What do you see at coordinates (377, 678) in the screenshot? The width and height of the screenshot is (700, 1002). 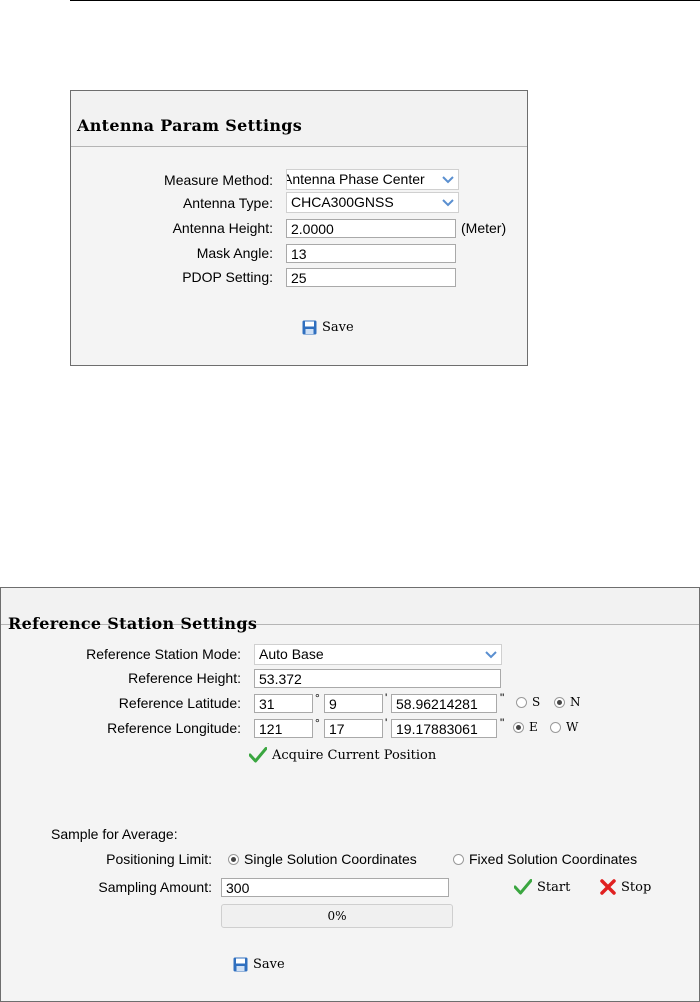 I see `reference-height-input` at bounding box center [377, 678].